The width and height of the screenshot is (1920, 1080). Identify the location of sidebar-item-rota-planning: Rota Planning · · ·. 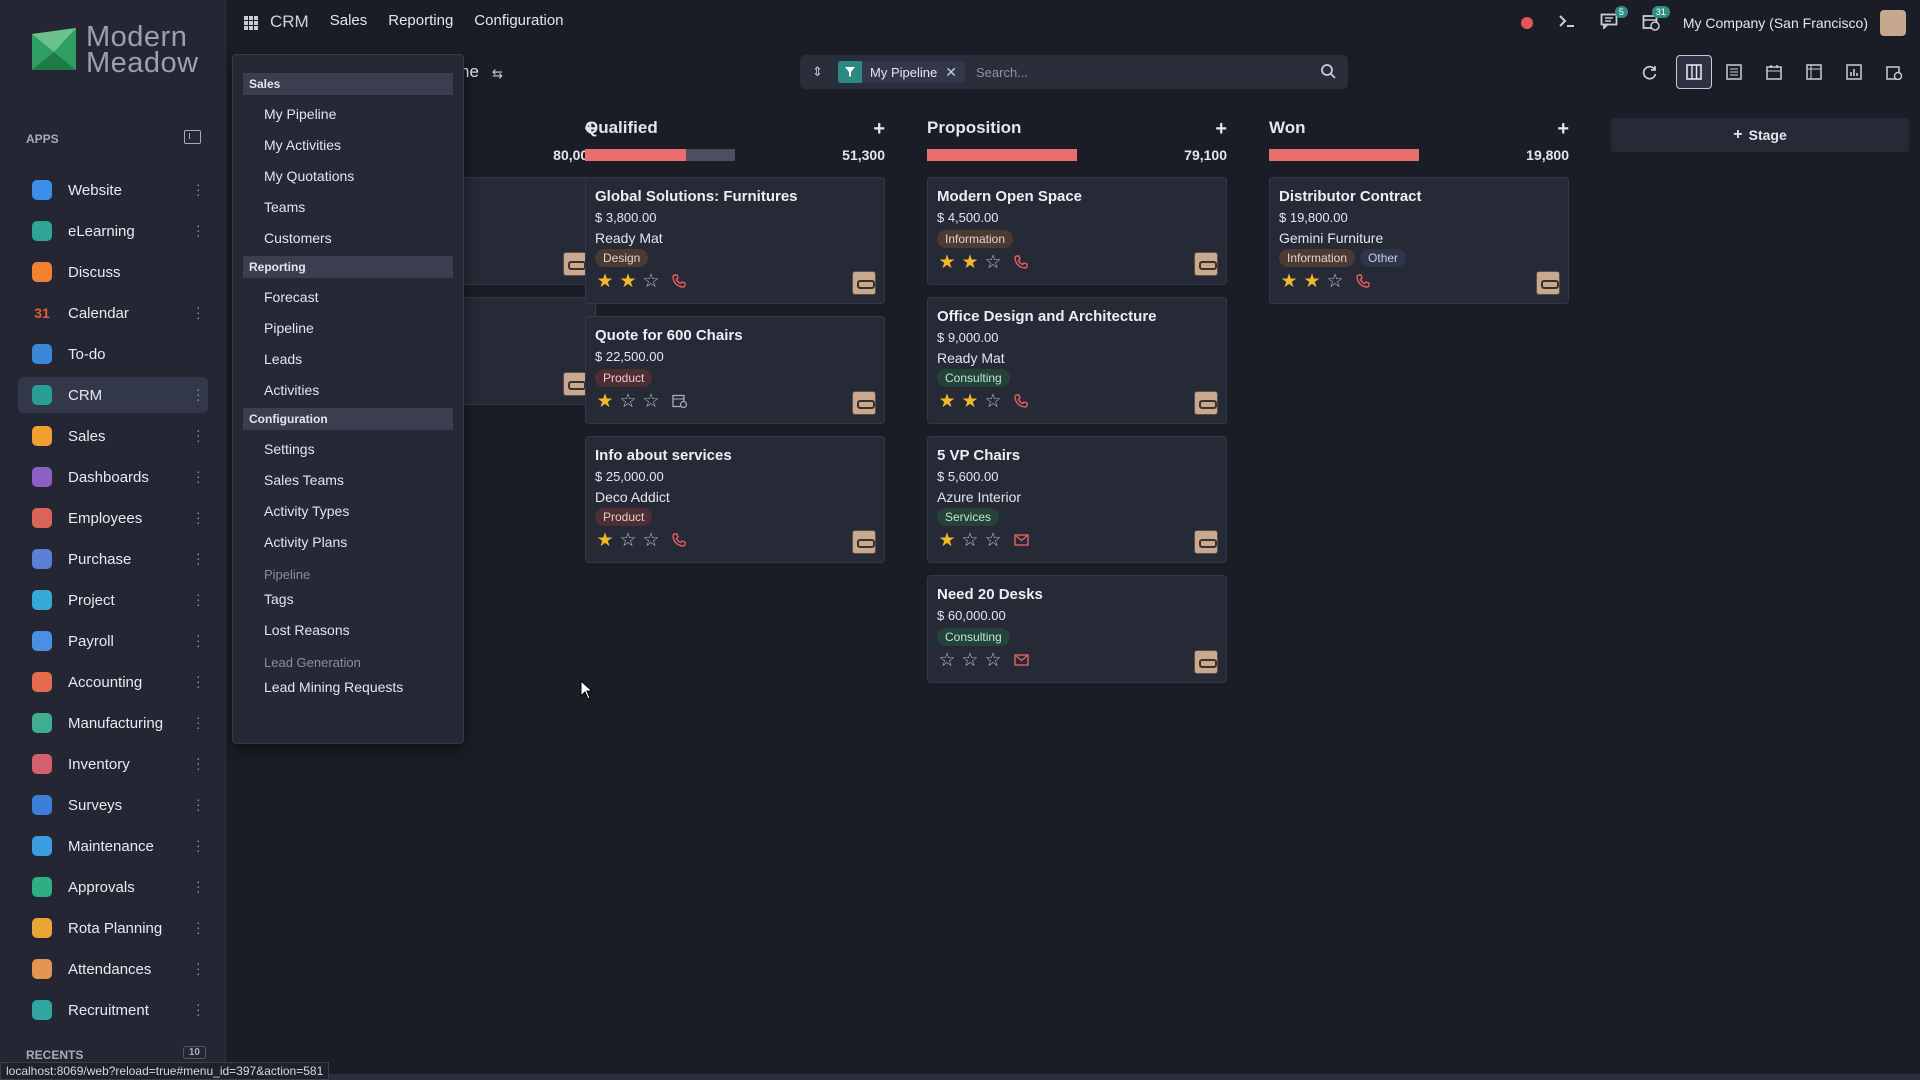
(113, 928).